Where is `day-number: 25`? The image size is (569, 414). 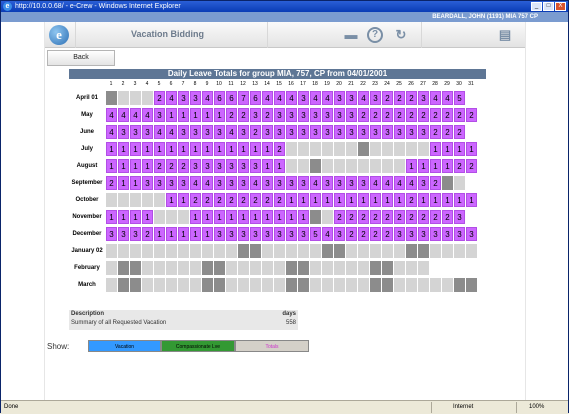
day-number: 25 is located at coordinates (399, 84).